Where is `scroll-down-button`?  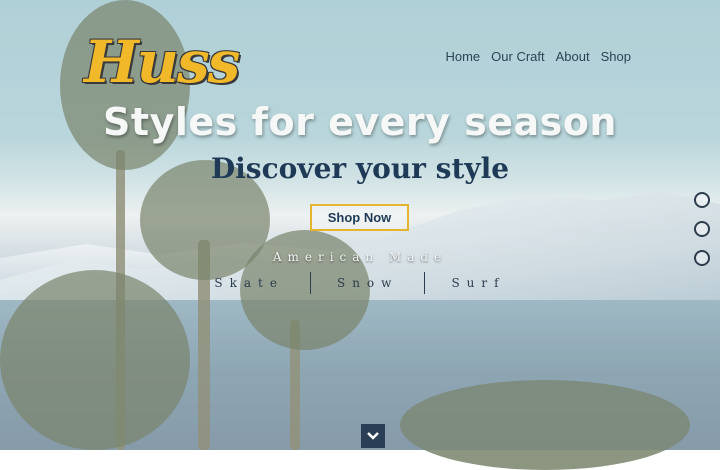 scroll-down-button is located at coordinates (373, 436).